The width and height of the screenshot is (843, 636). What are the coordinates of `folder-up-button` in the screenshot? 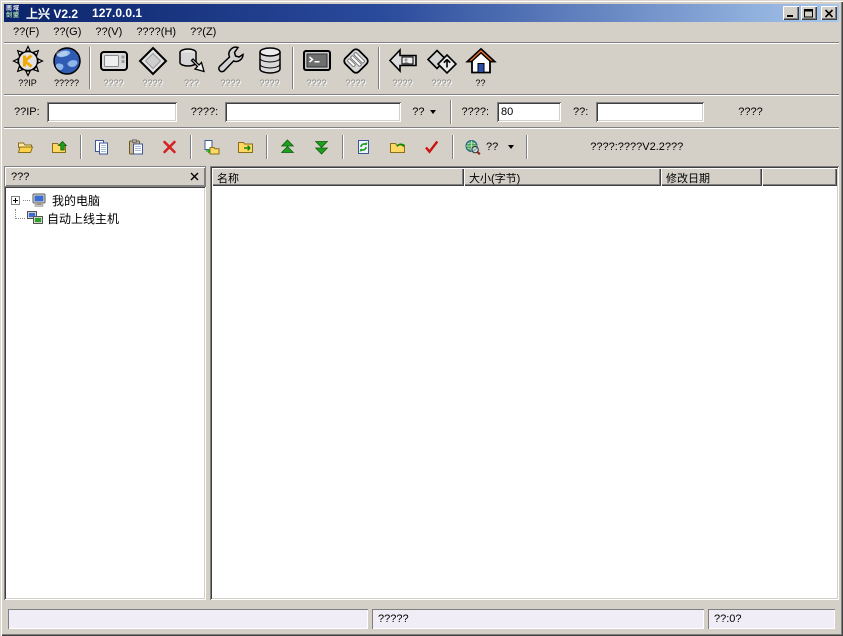 It's located at (59, 147).